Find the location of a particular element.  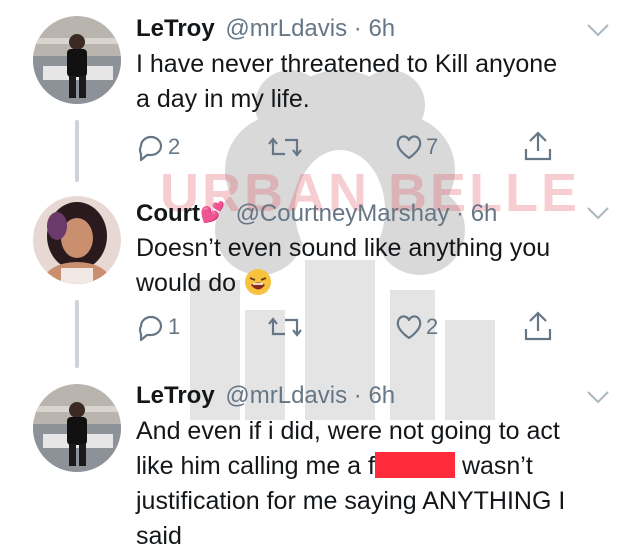

reply-count: 1 is located at coordinates (174, 326).